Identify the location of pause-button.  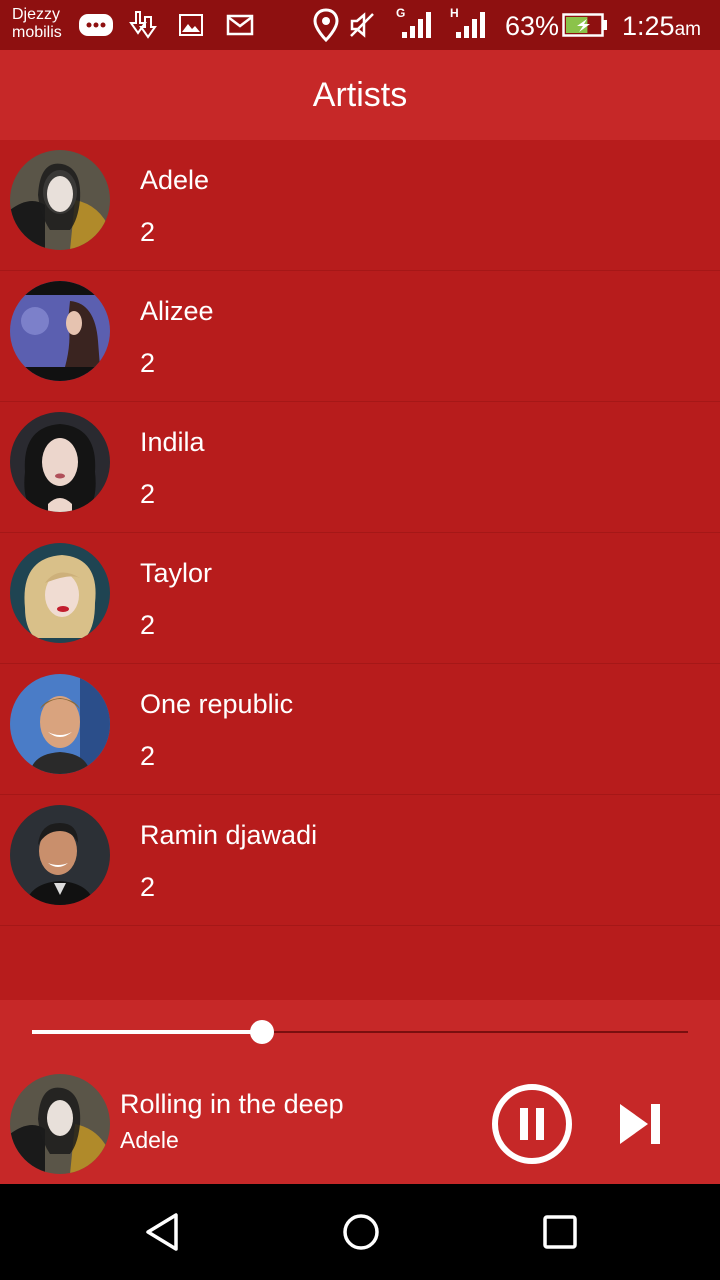
(532, 1124).